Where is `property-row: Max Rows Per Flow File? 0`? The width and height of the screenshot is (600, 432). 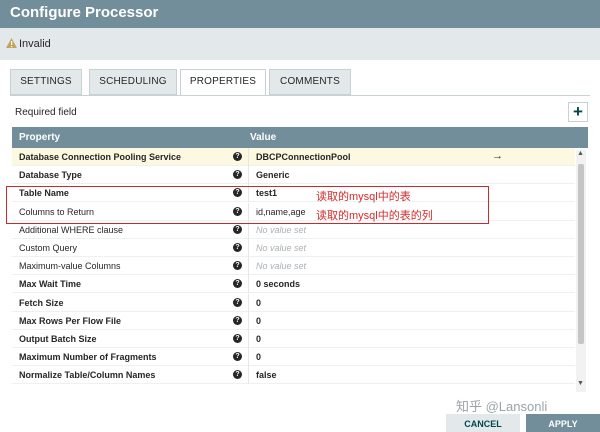
property-row: Max Rows Per Flow File? 0 is located at coordinates (293, 320).